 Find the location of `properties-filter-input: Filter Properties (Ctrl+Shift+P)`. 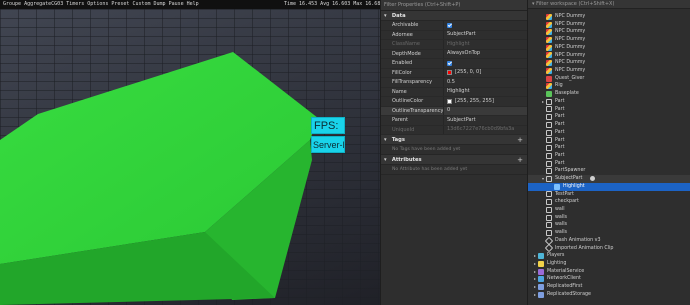

properties-filter-input: Filter Properties (Ctrl+Shift+P) is located at coordinates (454, 5).